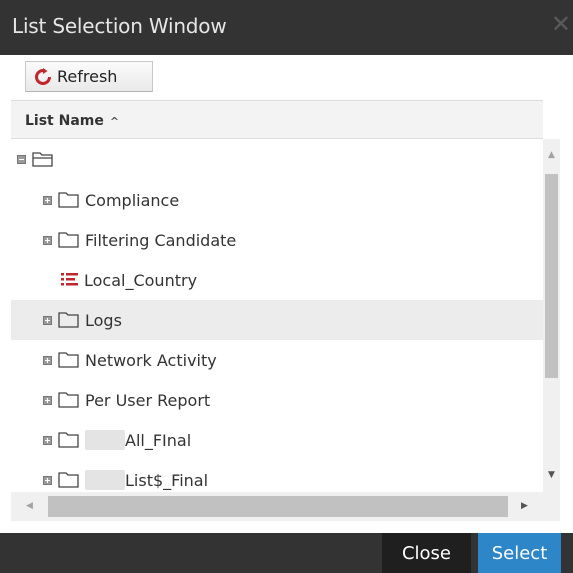 This screenshot has width=573, height=573. I want to click on list-name-column-header: List Name ^, so click(277, 119).